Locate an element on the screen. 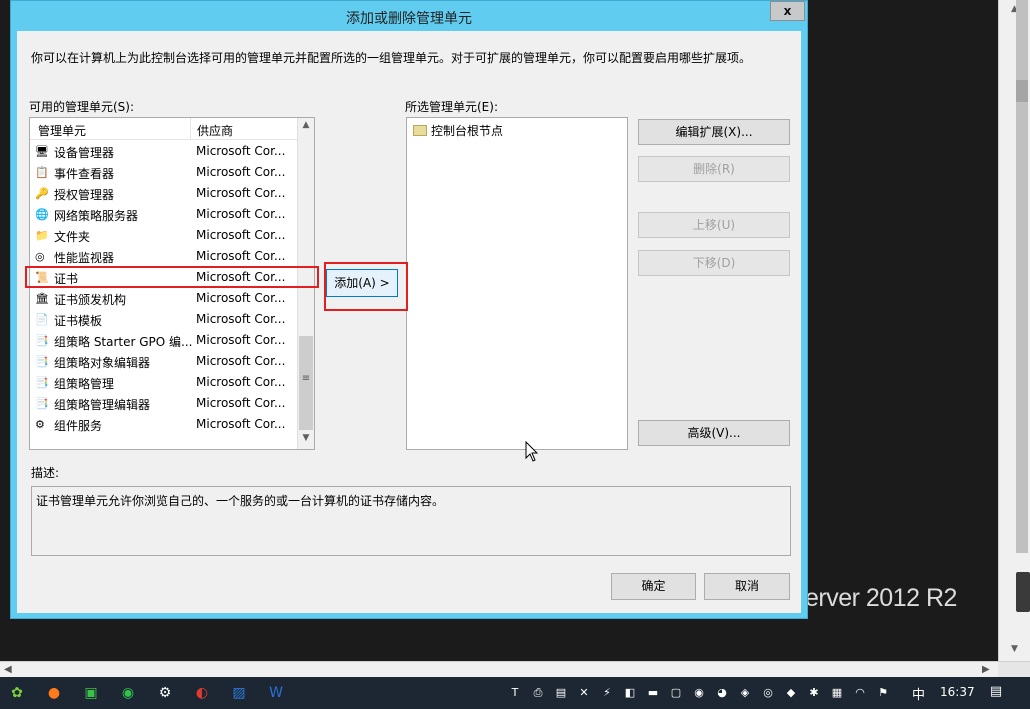  firefox-icon: ● is located at coordinates (54, 693).